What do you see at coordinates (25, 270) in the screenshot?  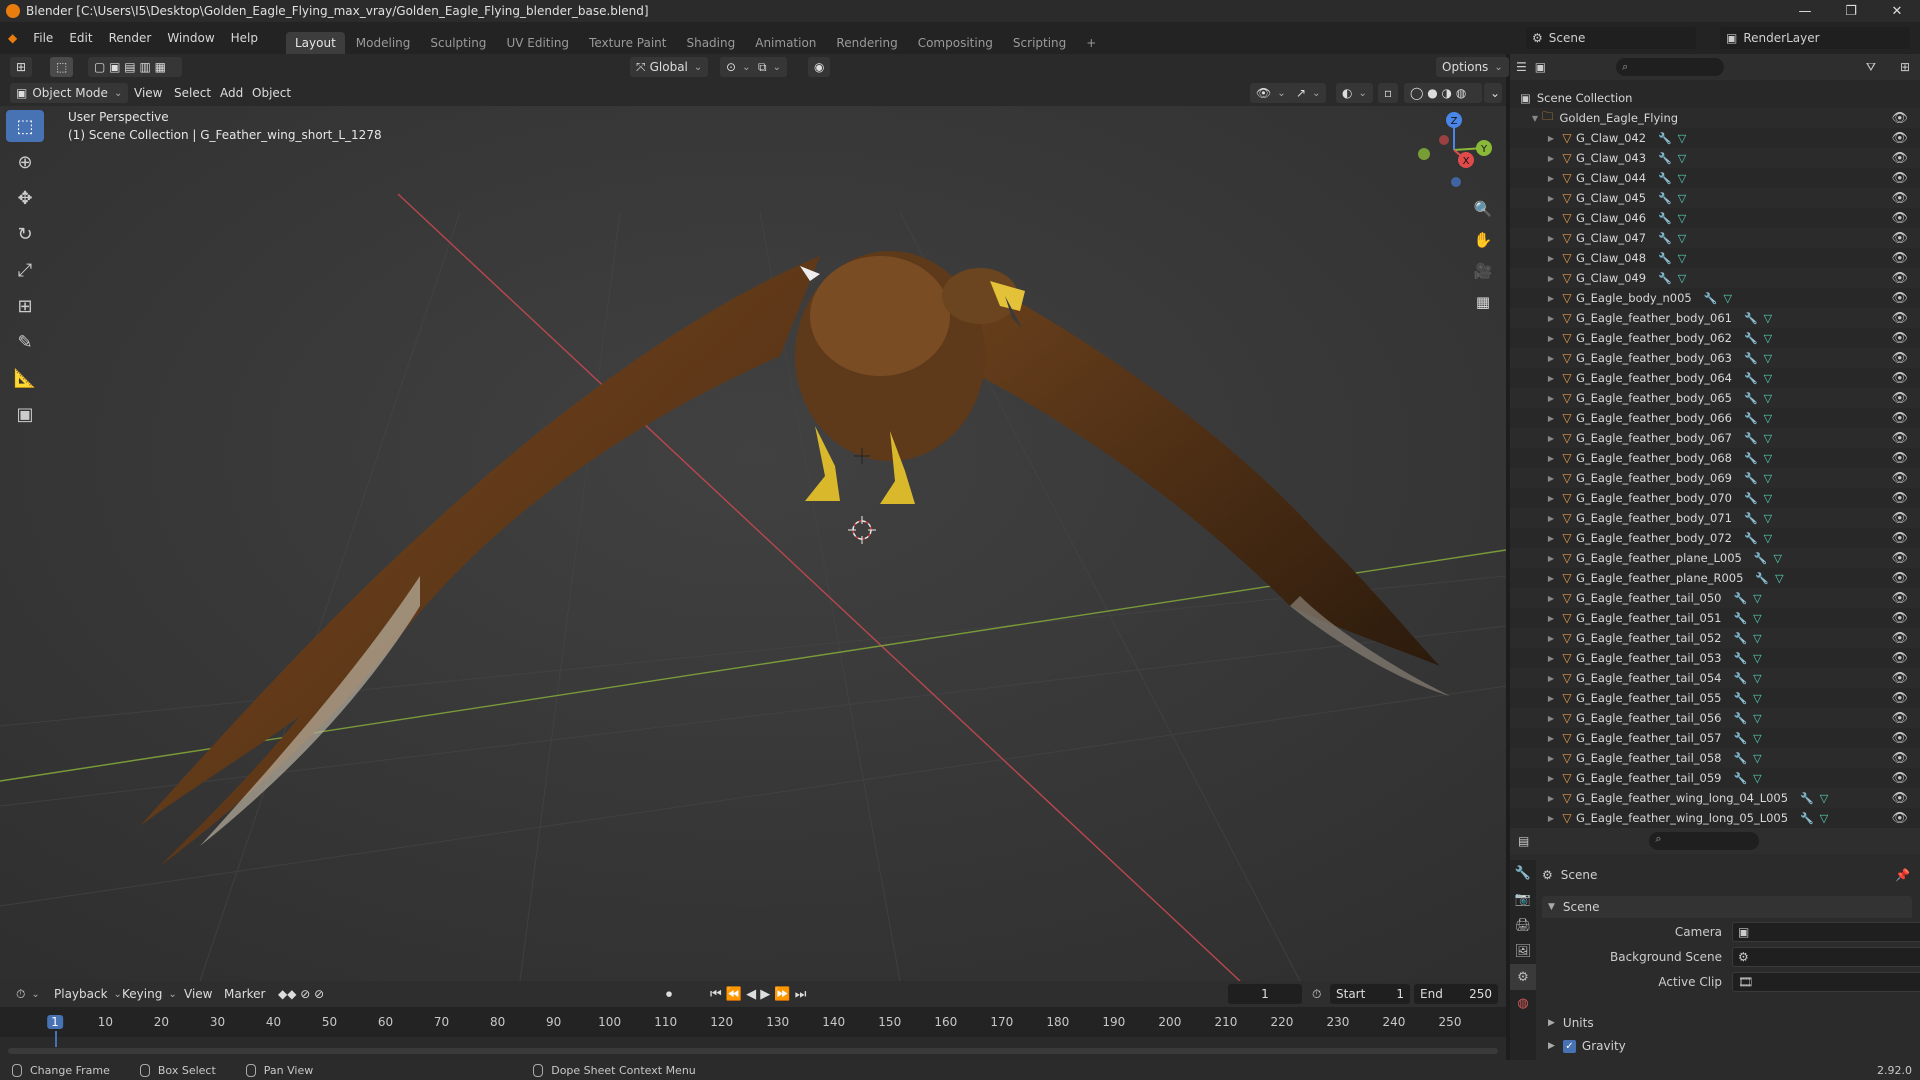 I see `scale-tool-icon: ⤢` at bounding box center [25, 270].